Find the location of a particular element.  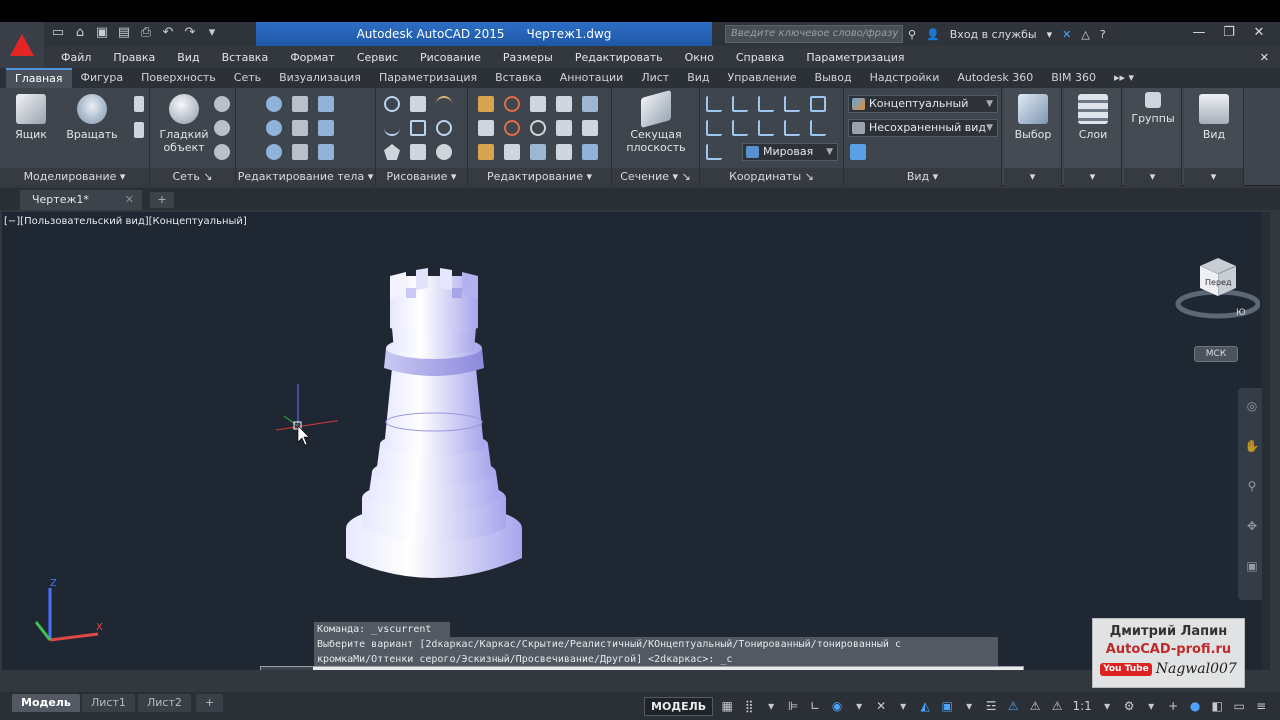

layout-tab-sheet2: Лист2 is located at coordinates (164, 703).